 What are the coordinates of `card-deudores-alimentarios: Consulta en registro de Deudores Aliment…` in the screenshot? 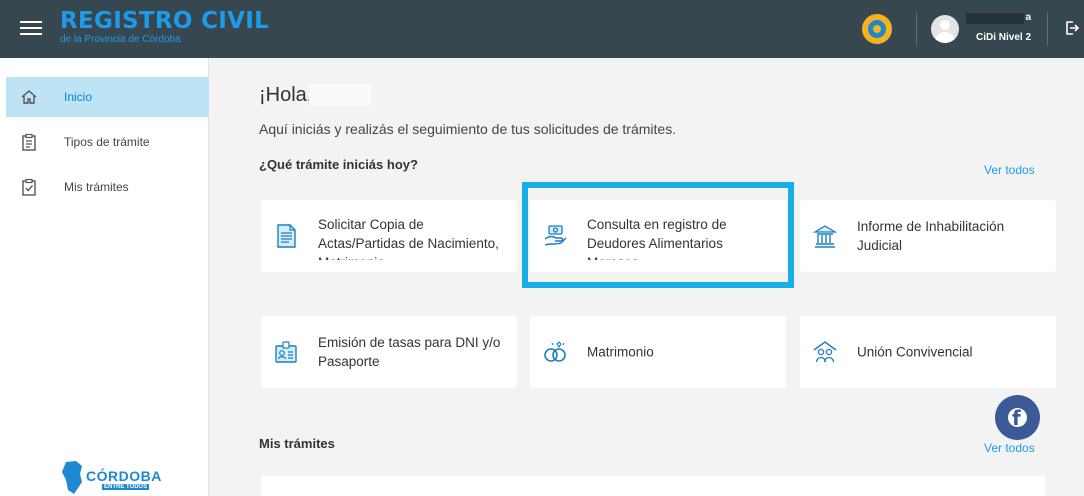 It's located at (658, 236).